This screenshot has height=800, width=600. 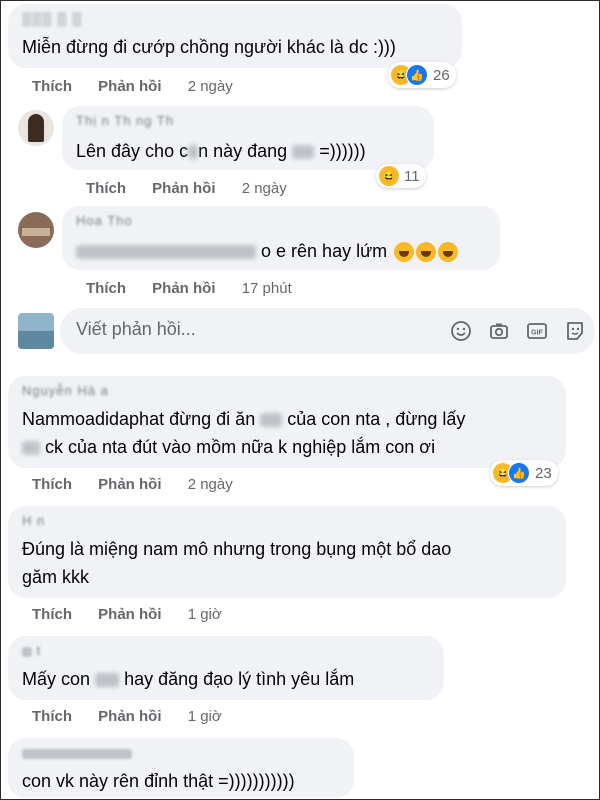 I want to click on smile-icon, so click(x=461, y=331).